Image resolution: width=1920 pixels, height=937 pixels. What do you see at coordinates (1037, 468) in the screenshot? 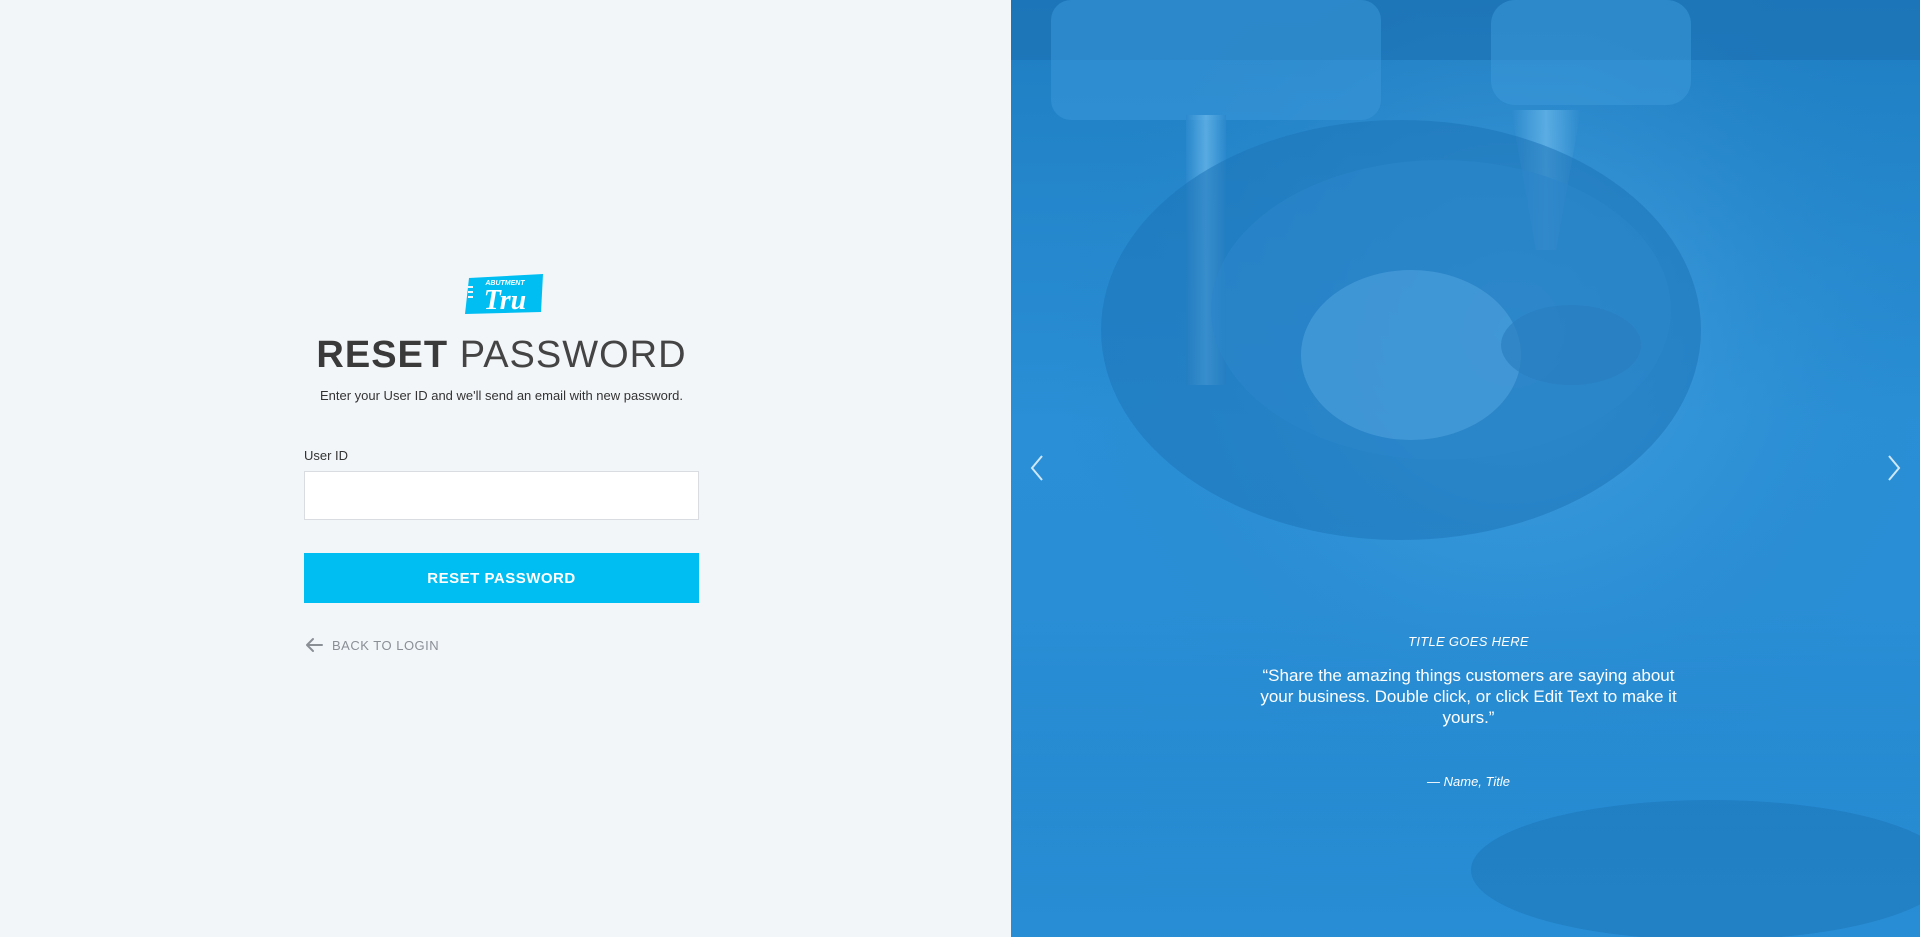
I see `carousel-prev-button` at bounding box center [1037, 468].